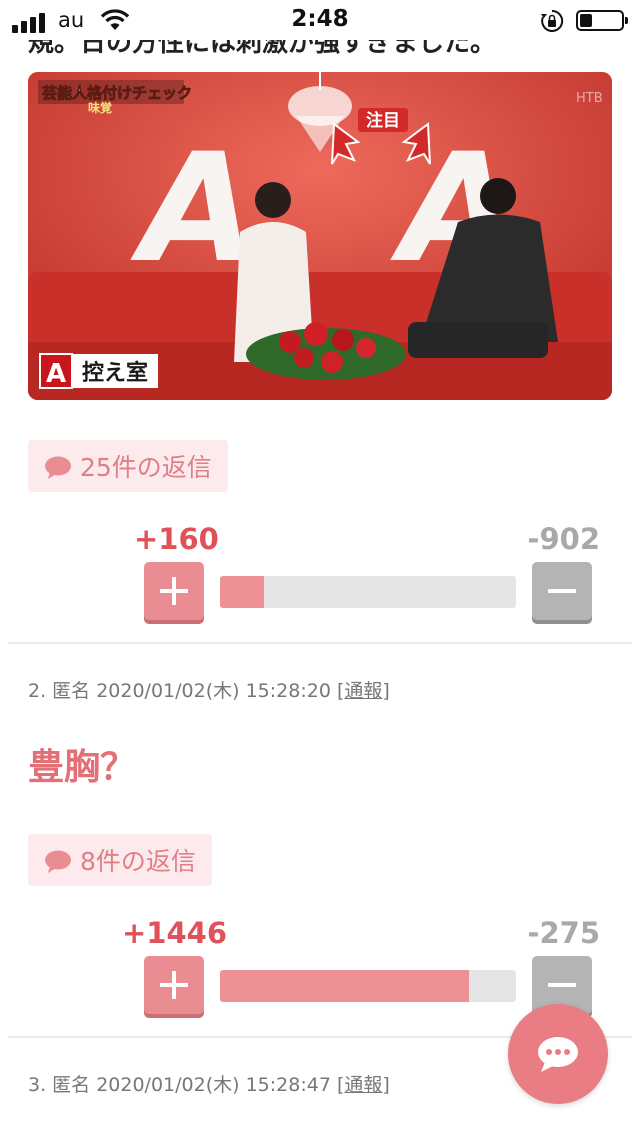 Image resolution: width=640 pixels, height=1136 pixels. I want to click on replies-button: 25件の返信, so click(128, 466).